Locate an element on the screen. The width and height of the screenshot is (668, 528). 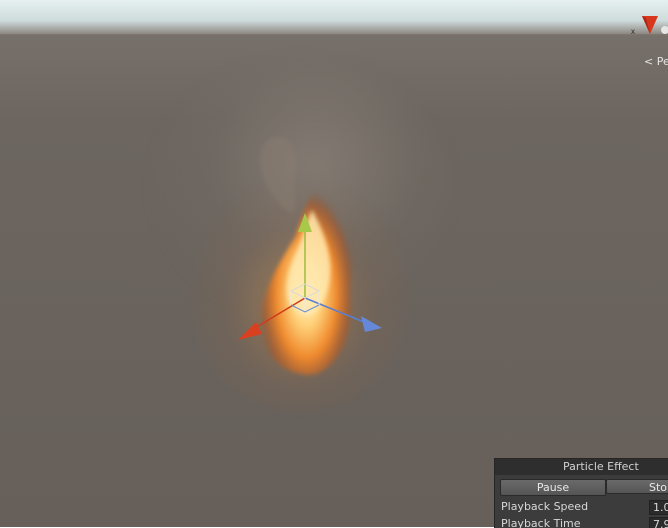
stop-button: Stop is located at coordinates (637, 486).